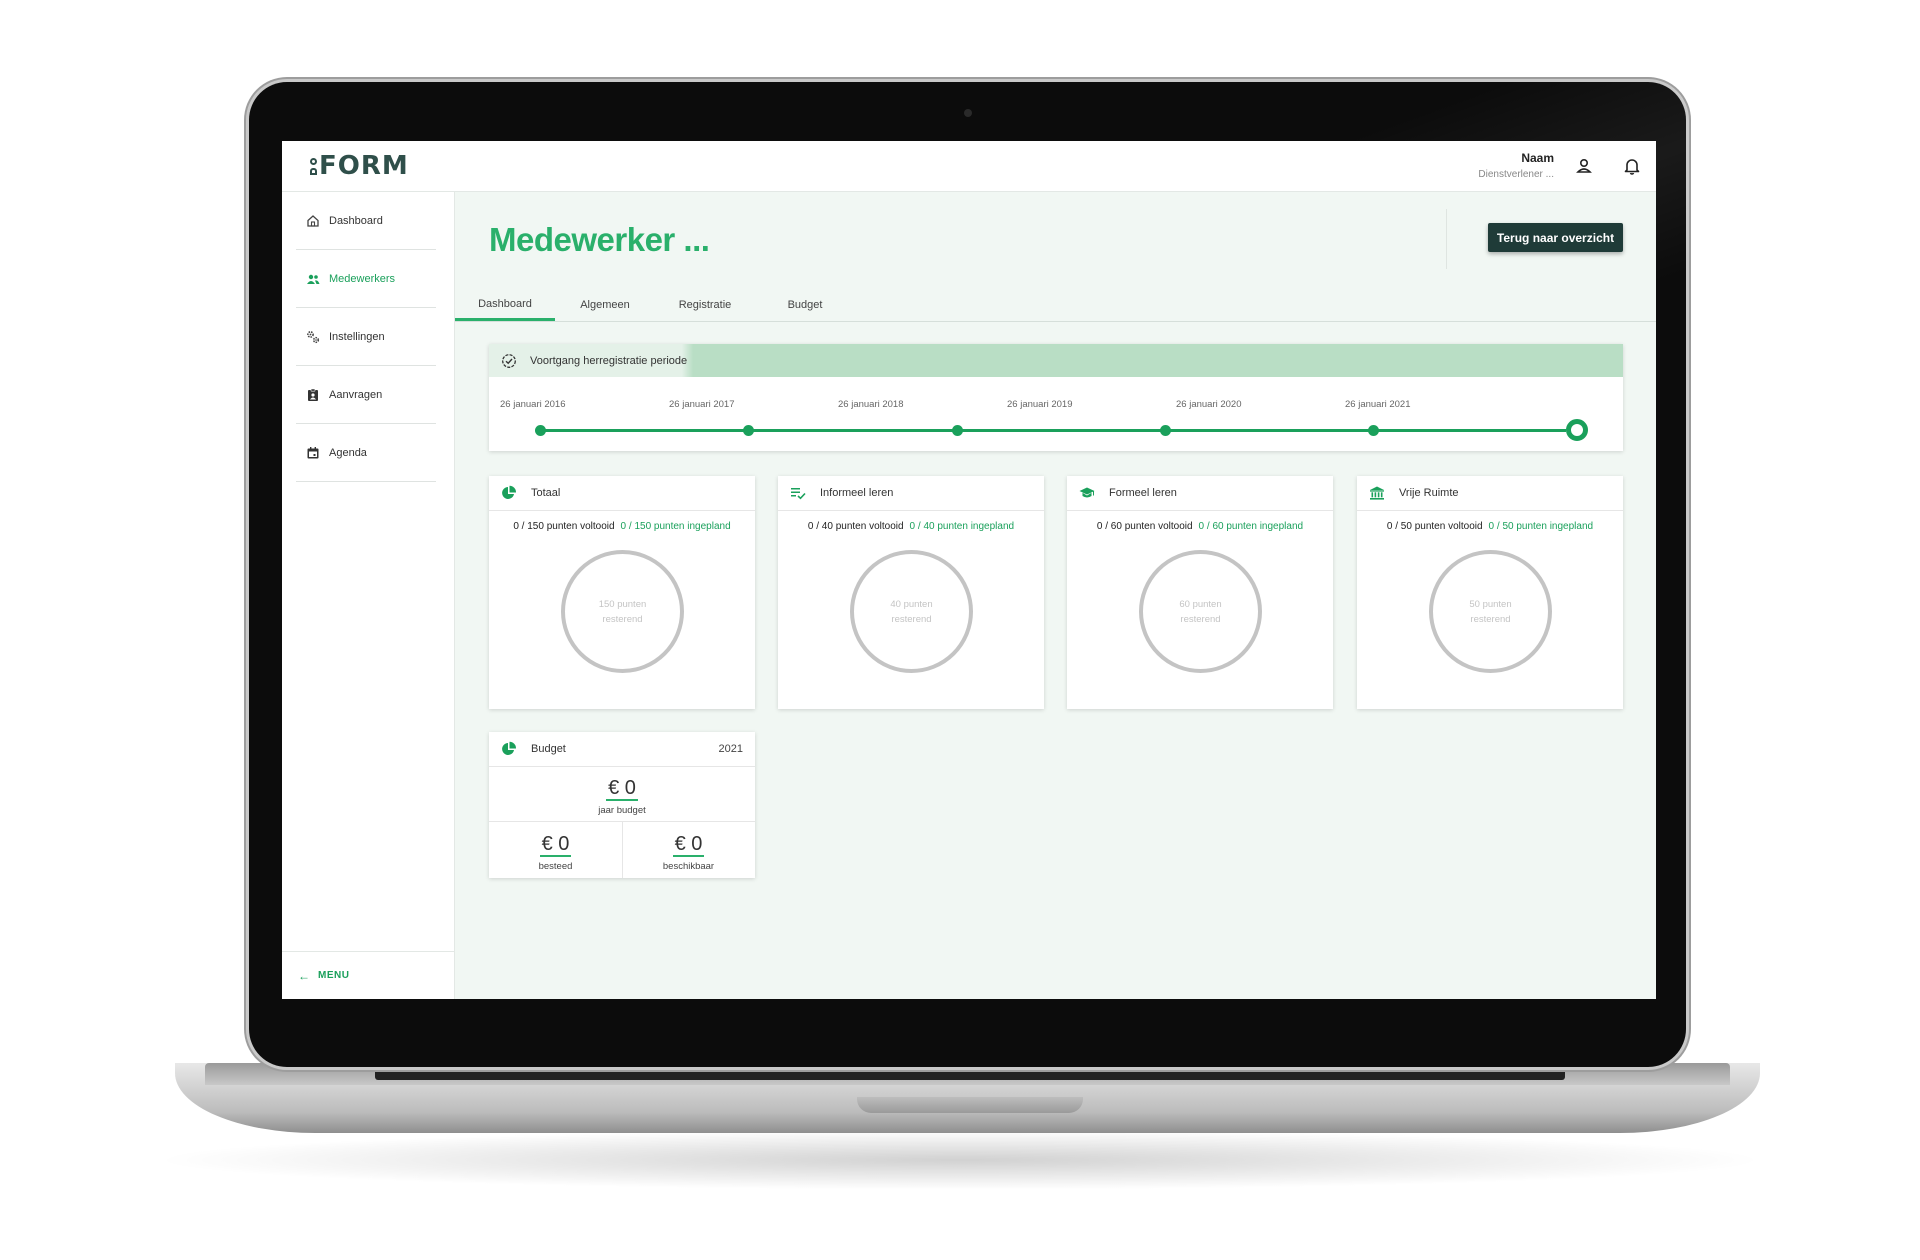 The image size is (1920, 1260). Describe the element at coordinates (356, 394) in the screenshot. I see `sidebar-item-label: Aanvragen` at that location.